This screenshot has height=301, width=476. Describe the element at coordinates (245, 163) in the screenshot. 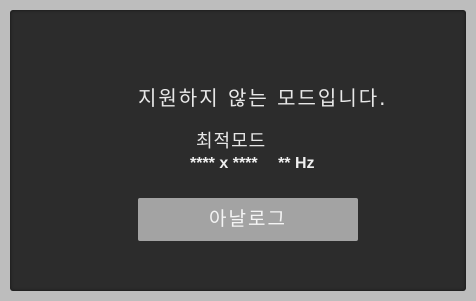

I see `resolution-height: ****` at that location.